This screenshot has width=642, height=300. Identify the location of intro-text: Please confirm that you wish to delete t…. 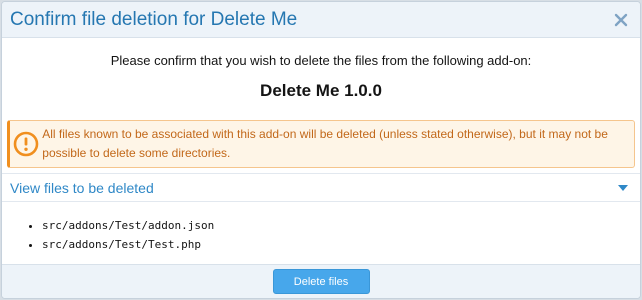
(321, 60).